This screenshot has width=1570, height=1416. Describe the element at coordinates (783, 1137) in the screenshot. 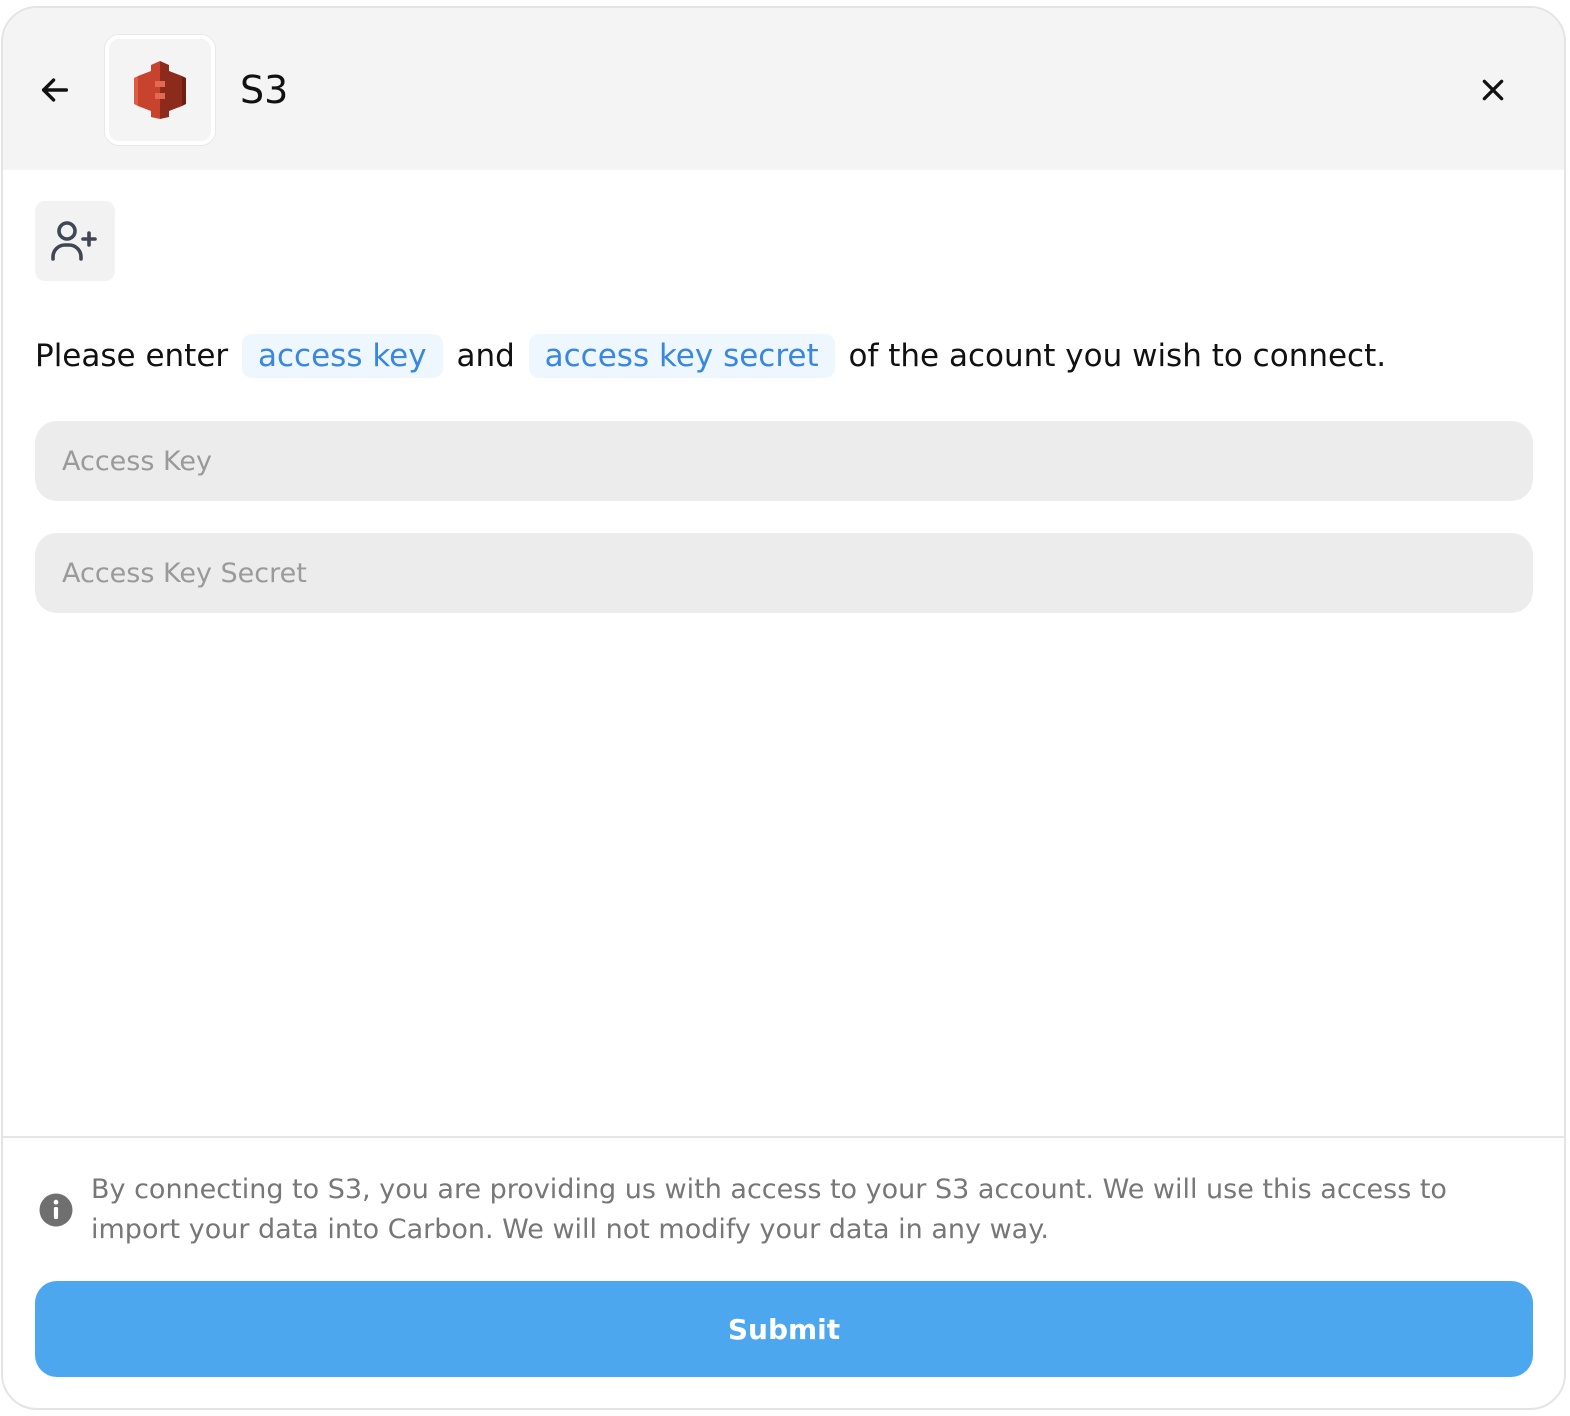

I see `footer-divider` at that location.